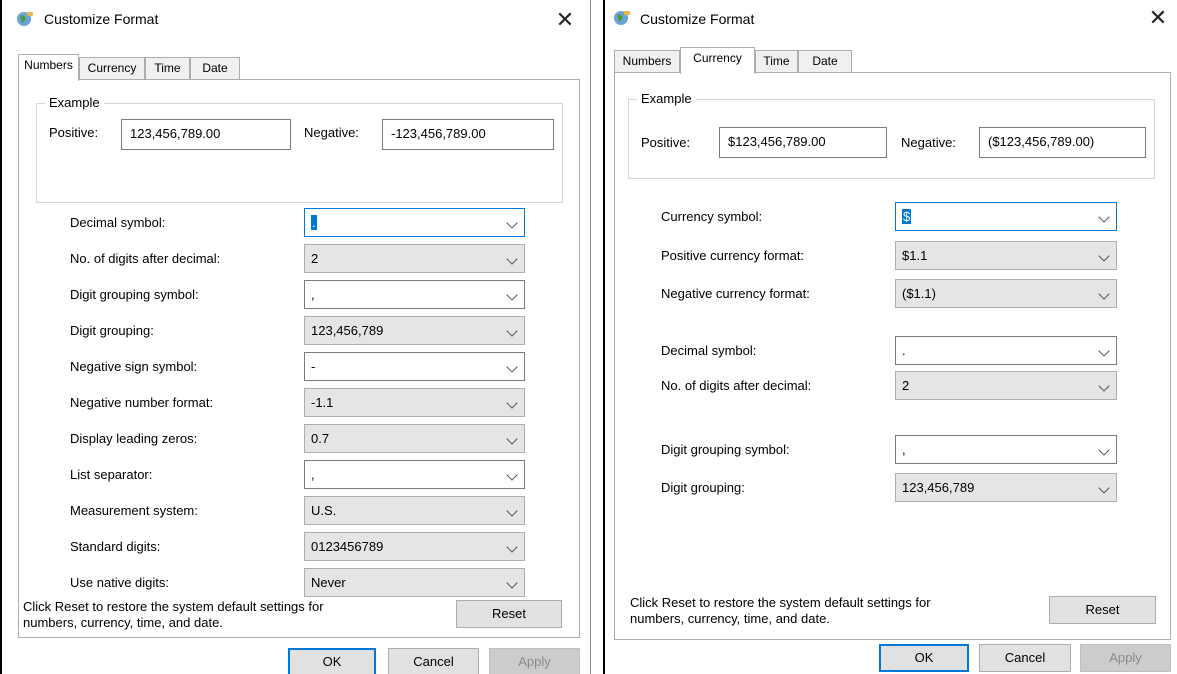 This screenshot has height=674, width=1177. Describe the element at coordinates (322, 402) in the screenshot. I see `combo-value: -1.1` at that location.